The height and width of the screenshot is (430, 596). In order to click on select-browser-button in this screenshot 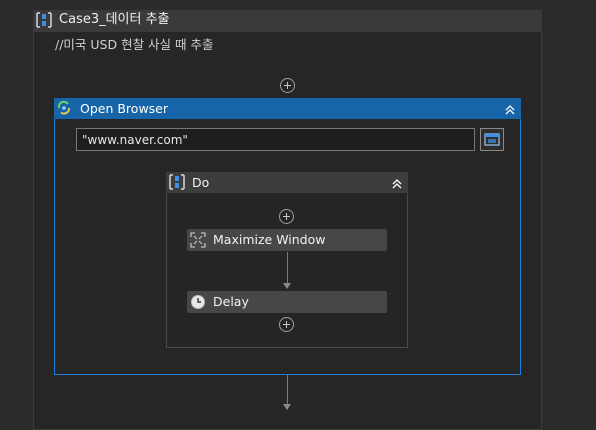, I will do `click(492, 139)`.